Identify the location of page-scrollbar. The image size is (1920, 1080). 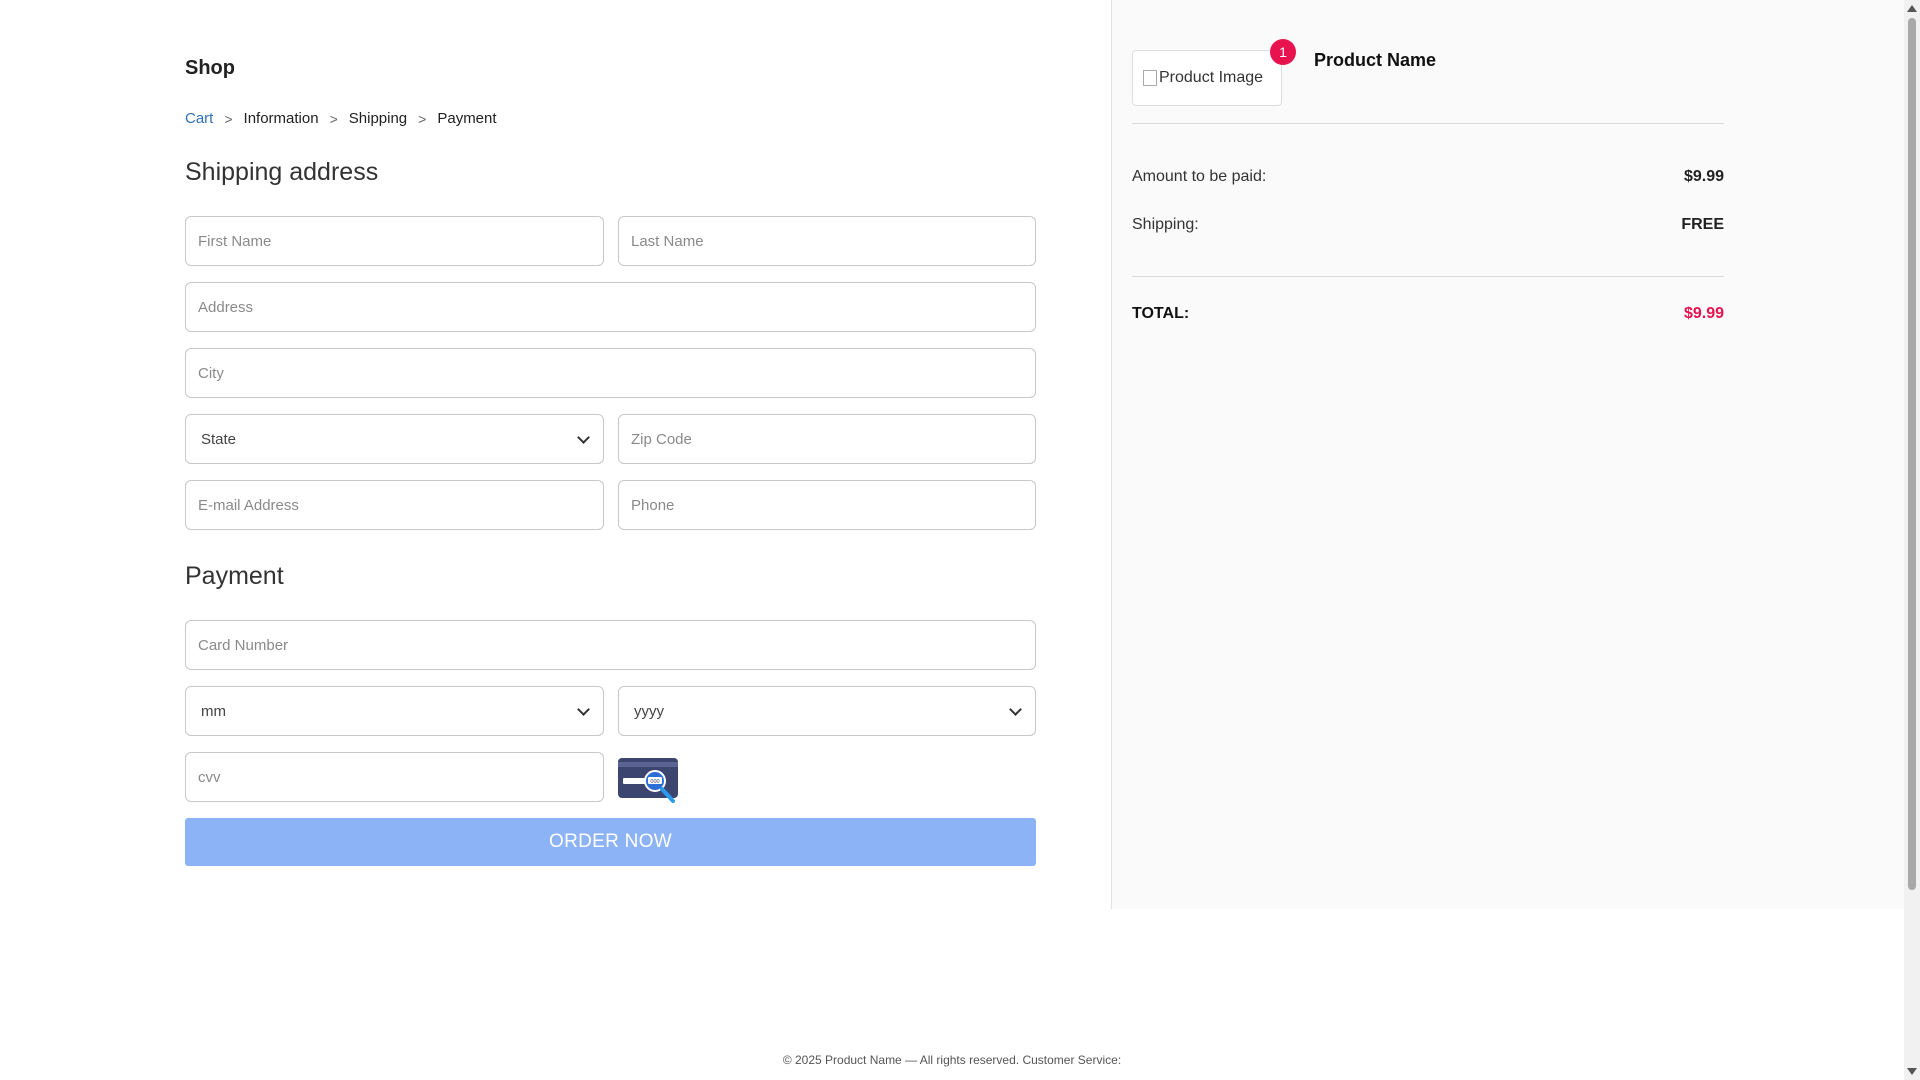
(1912, 540).